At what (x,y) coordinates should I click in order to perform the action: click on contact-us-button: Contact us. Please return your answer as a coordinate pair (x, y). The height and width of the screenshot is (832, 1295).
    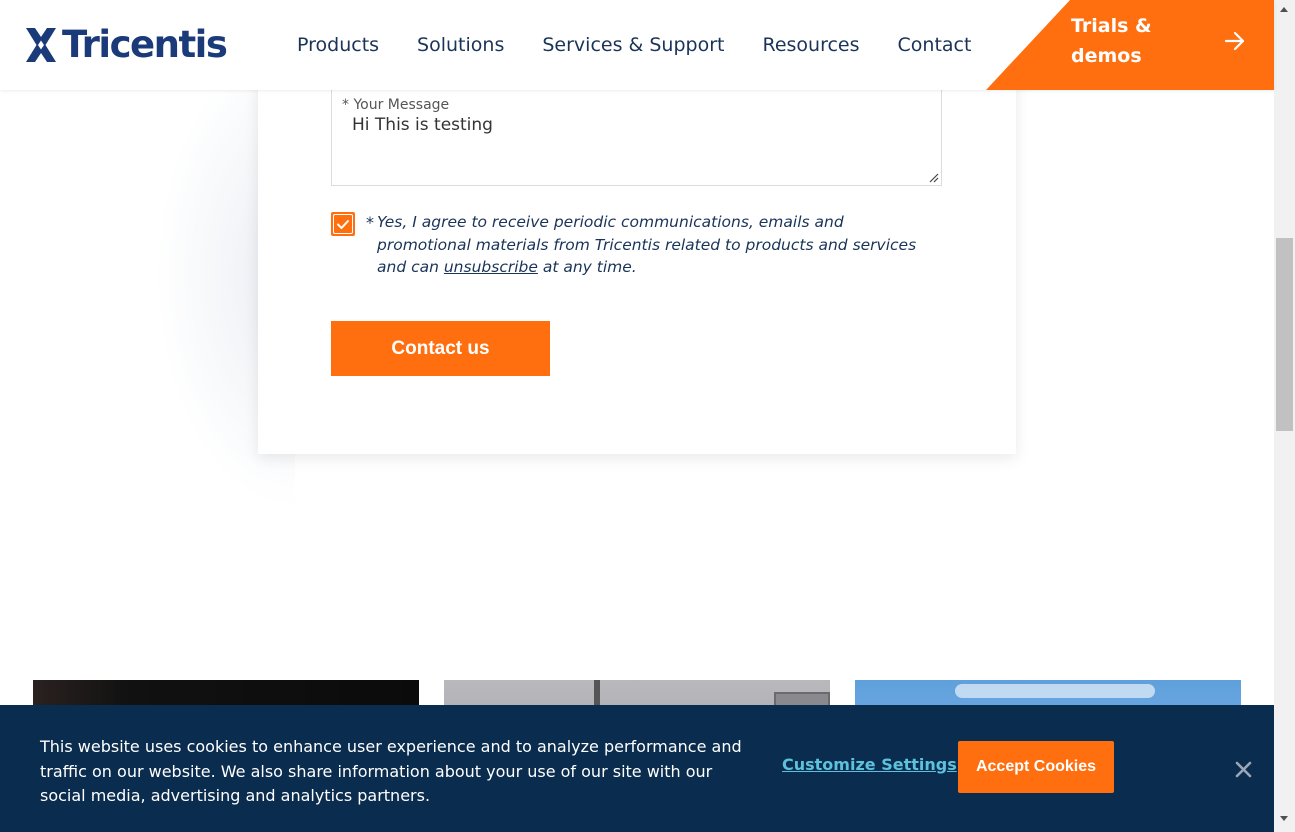
    Looking at the image, I should click on (440, 348).